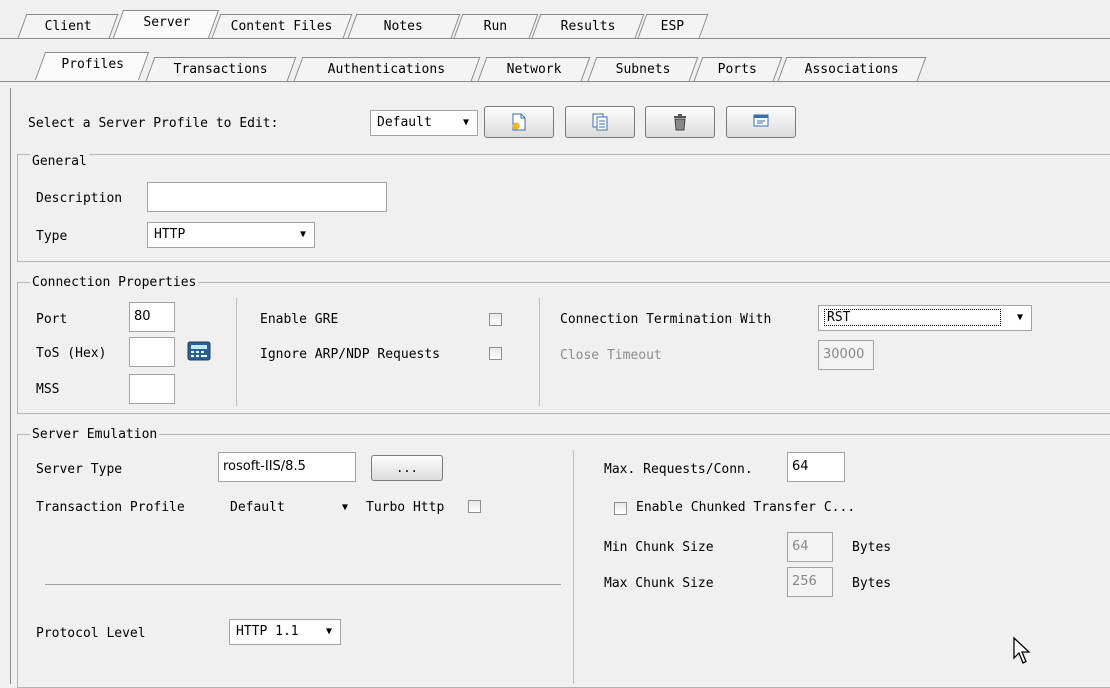  I want to click on delete-profile-button, so click(680, 122).